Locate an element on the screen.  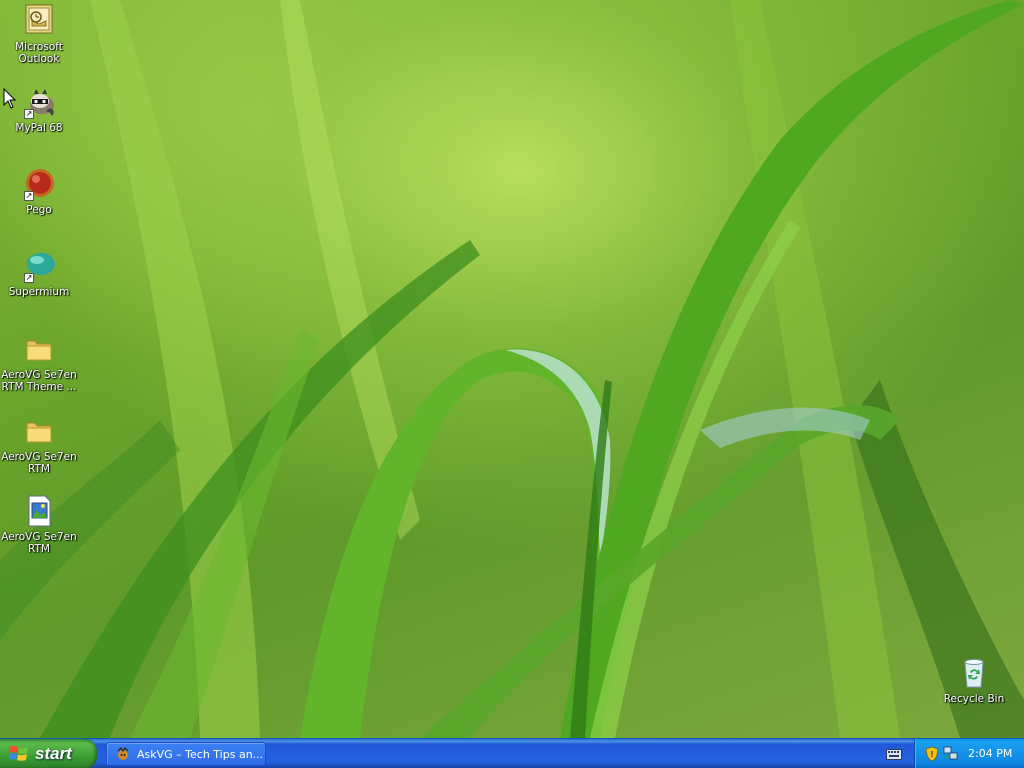
system-tray: ! 2:04 PM is located at coordinates (969, 753).